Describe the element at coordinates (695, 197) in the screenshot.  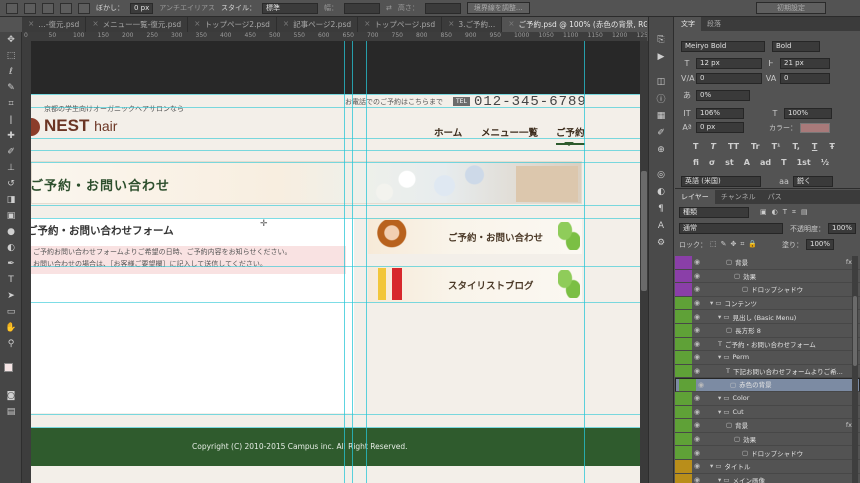
I see `tab-layers: レイヤー` at that location.